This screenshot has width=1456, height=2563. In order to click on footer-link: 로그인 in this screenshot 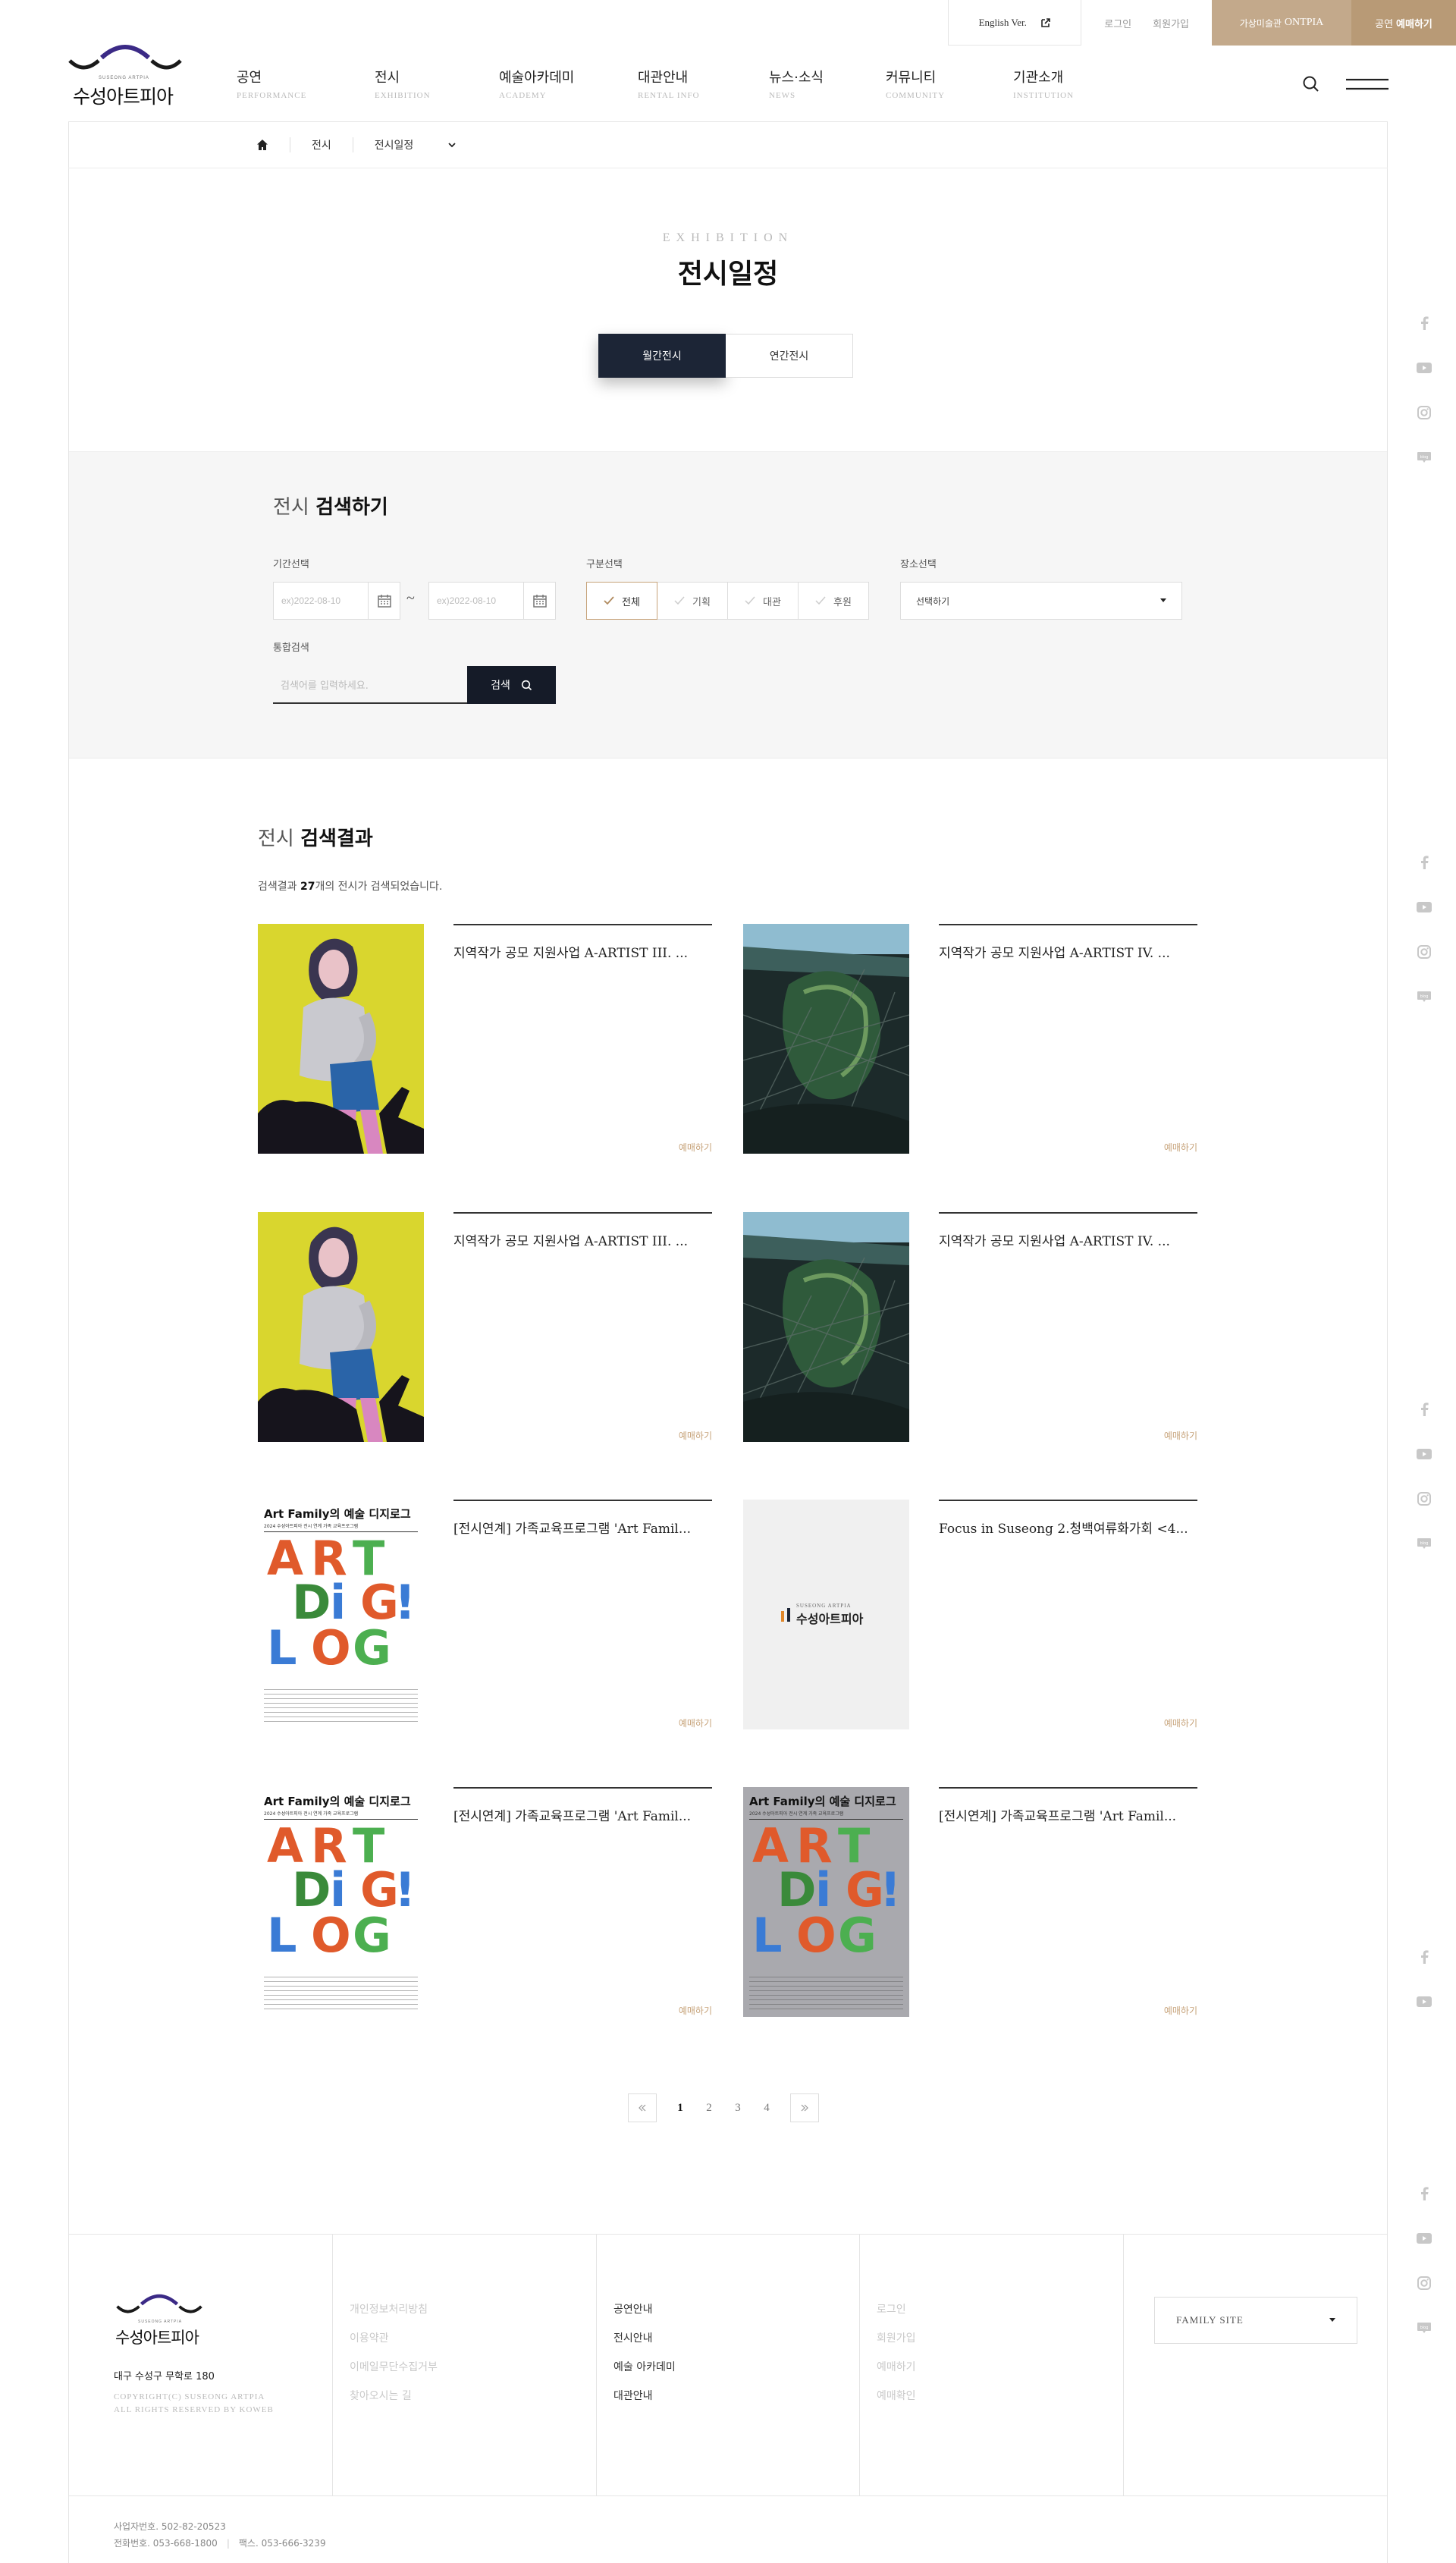, I will do `click(896, 2309)`.